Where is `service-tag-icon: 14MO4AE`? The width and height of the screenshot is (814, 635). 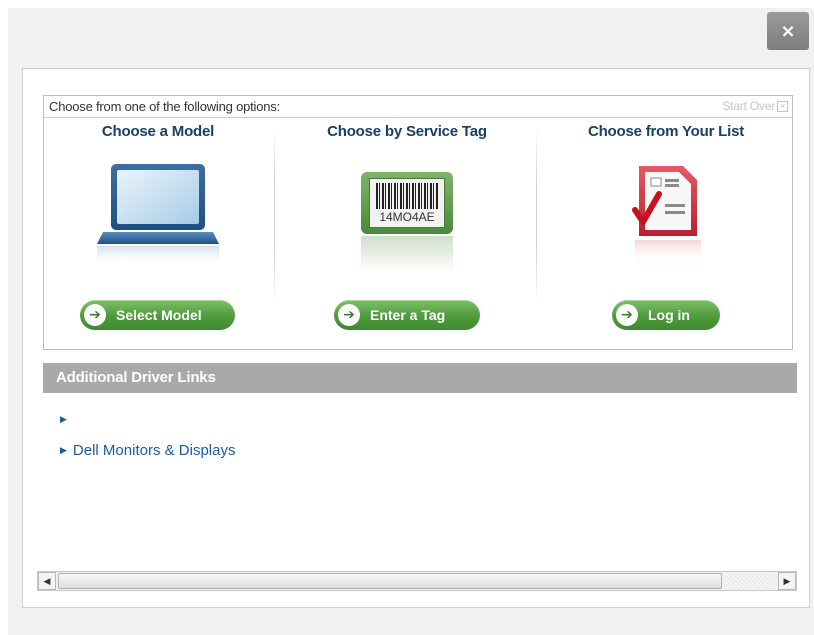
service-tag-icon: 14MO4AE is located at coordinates (407, 222).